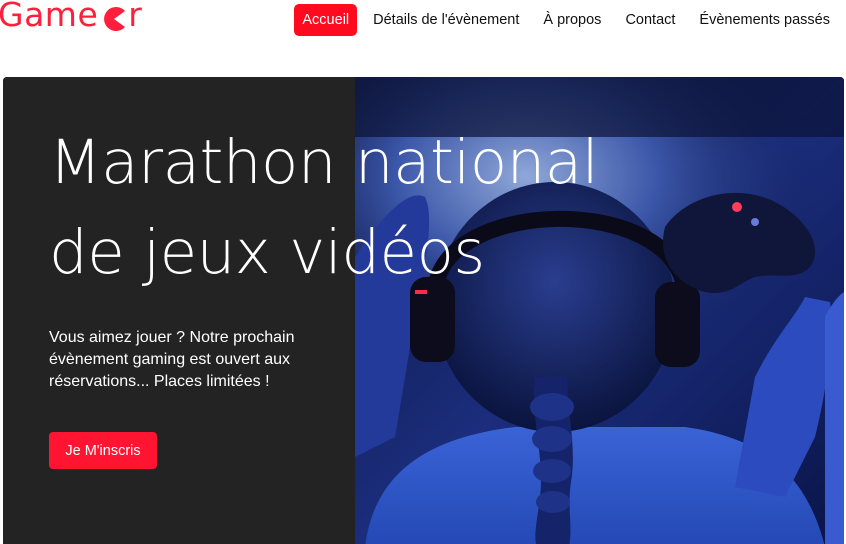 The image size is (846, 544). I want to click on hero-title-line-1: Marathon national, so click(324, 162).